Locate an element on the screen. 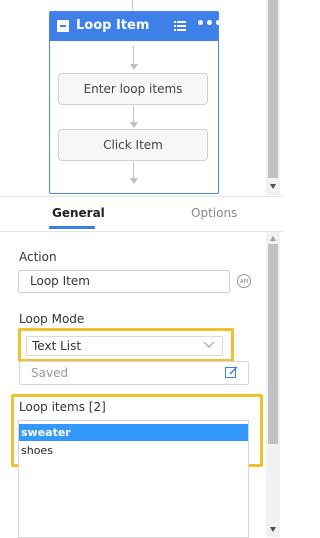 The width and height of the screenshot is (320, 538). properties-scrollbar-thumb is located at coordinates (273, 344).